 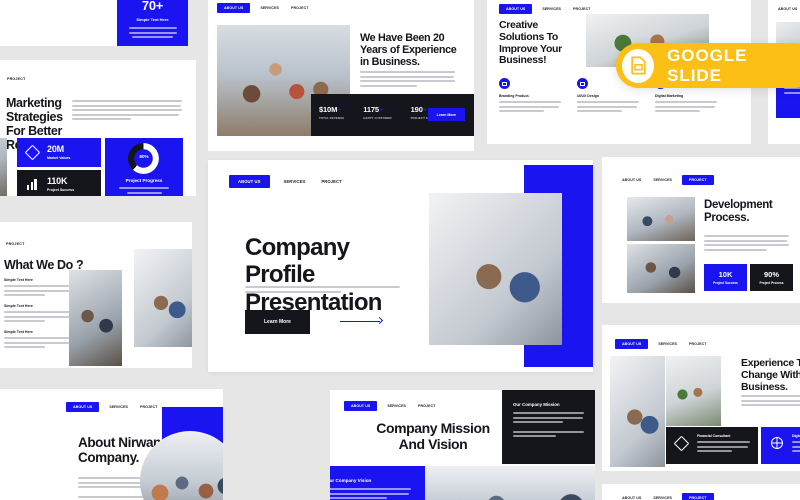 I want to click on stat-suffix: +, so click(x=425, y=109).